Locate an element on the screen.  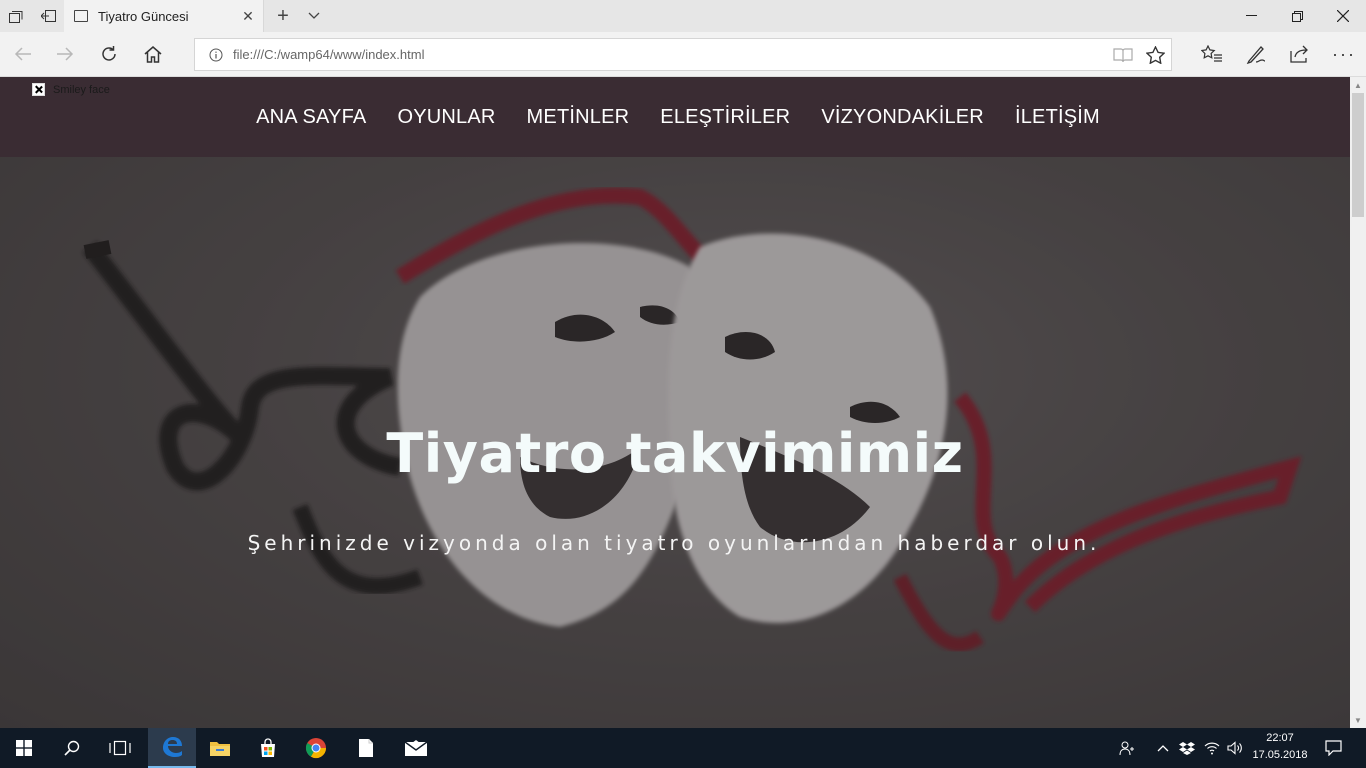
chevron-down-icon is located at coordinates (314, 16).